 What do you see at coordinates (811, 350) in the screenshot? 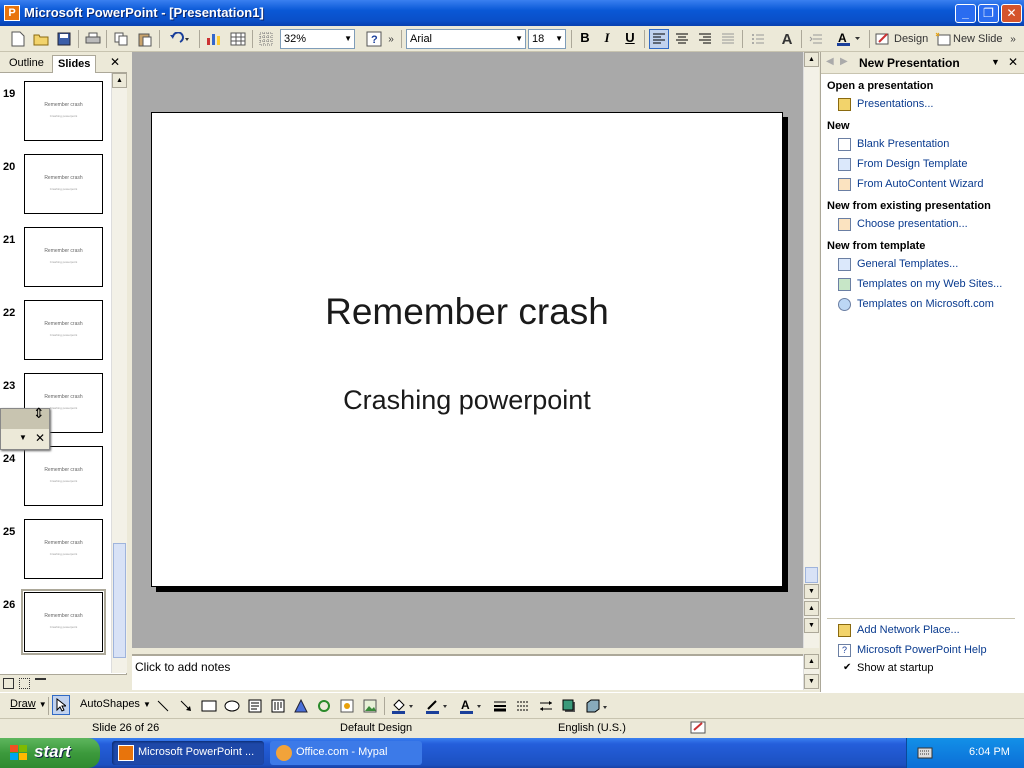
I see `editor-scrollbar: ▲ ▼ ▲ ▼` at bounding box center [811, 350].